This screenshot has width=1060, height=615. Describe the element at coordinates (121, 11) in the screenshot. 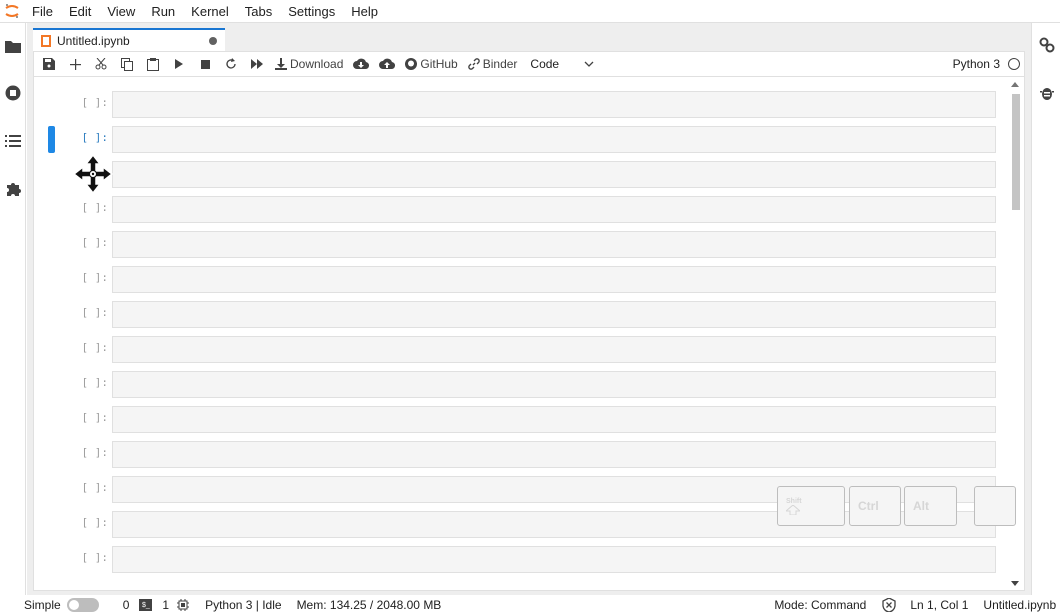

I see `menu-view: View` at that location.